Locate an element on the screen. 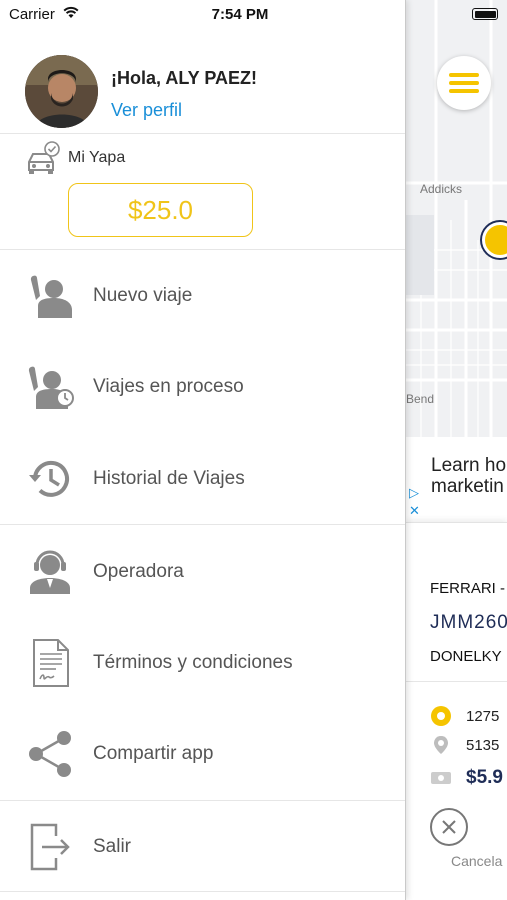  menu-item-compartir: Compartir app is located at coordinates (202, 753).